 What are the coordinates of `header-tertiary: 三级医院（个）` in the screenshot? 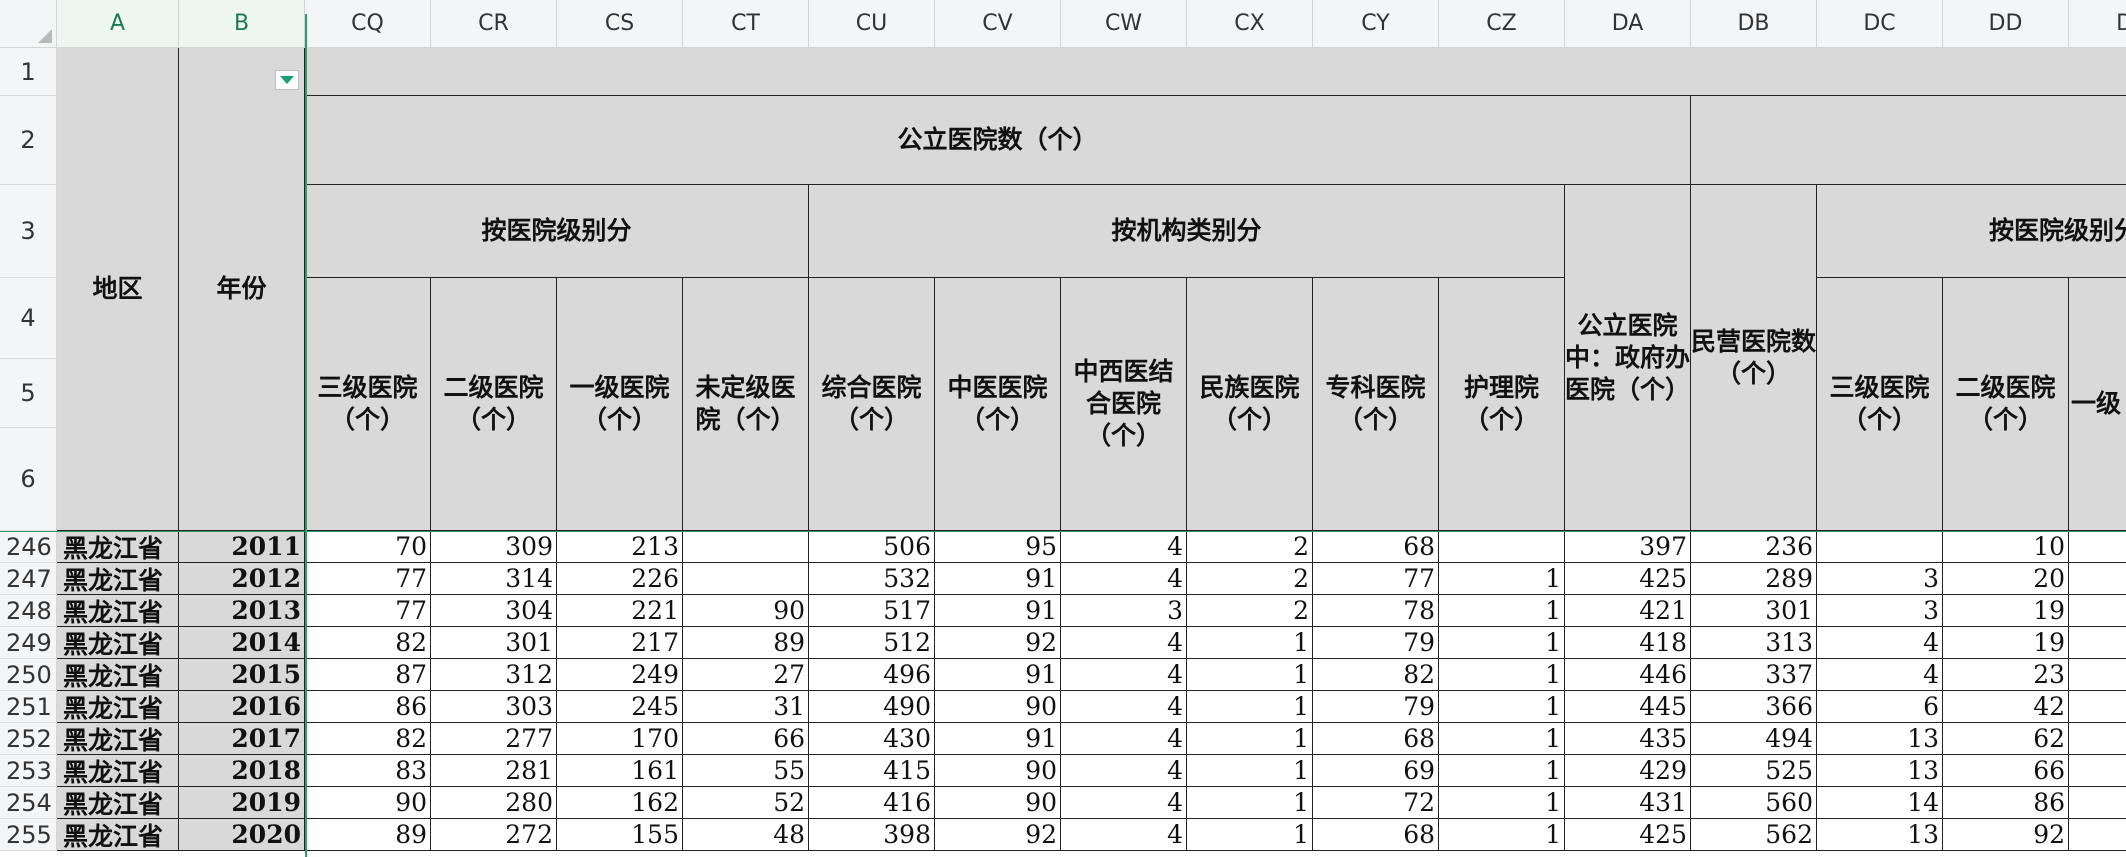 It's located at (368, 404).